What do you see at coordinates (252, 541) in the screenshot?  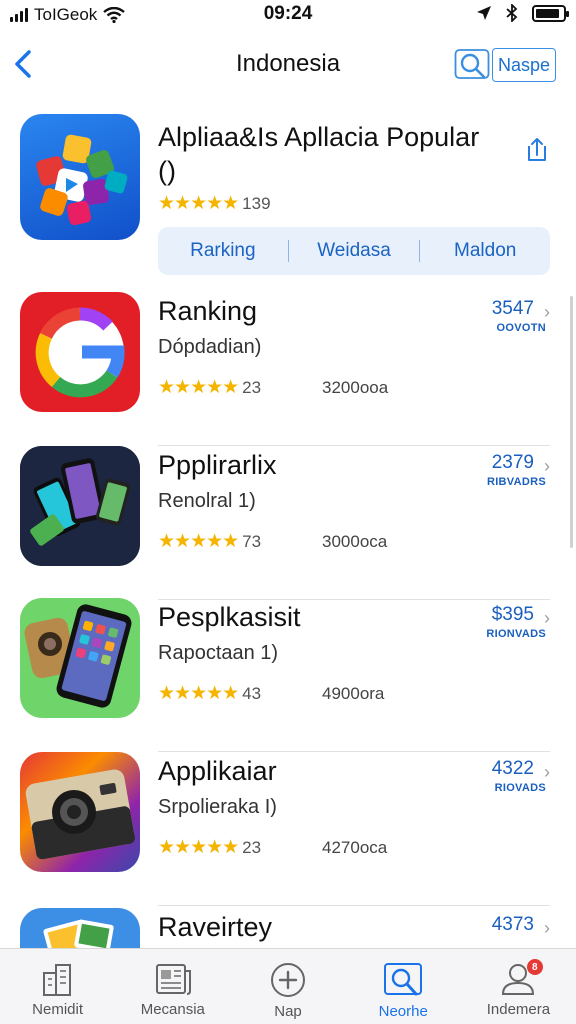 I see `rating-count: 73` at bounding box center [252, 541].